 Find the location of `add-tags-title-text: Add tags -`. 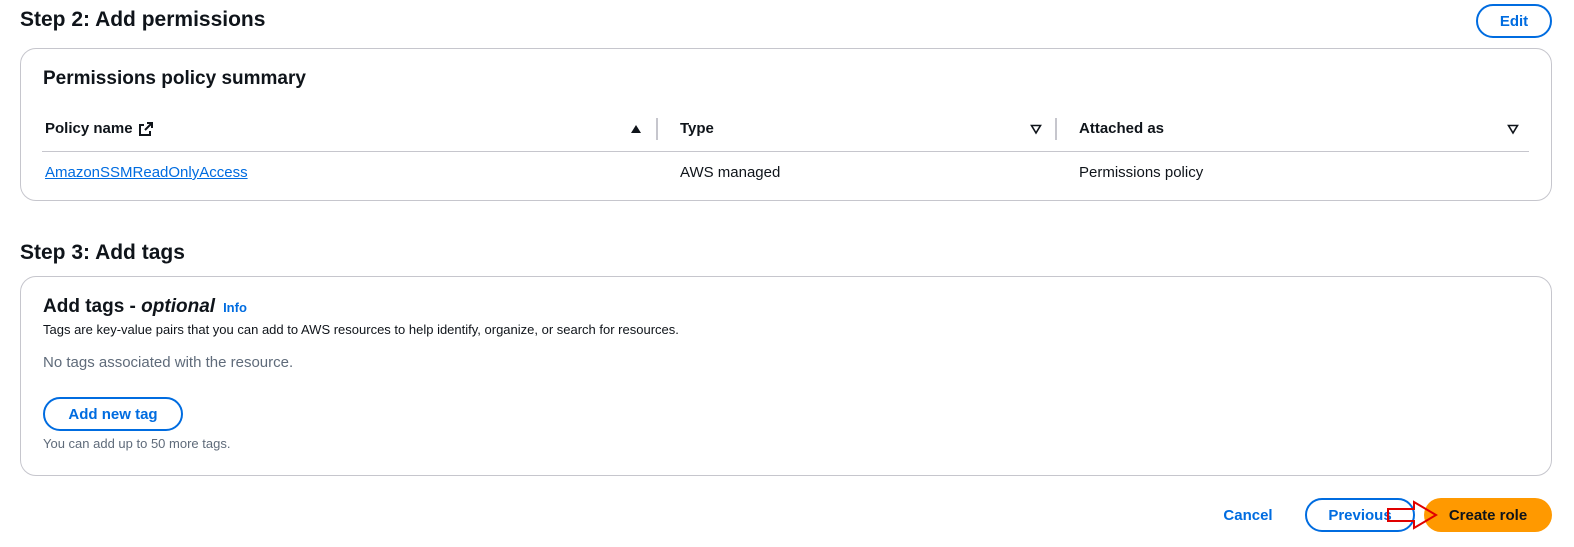

add-tags-title-text: Add tags - is located at coordinates (92, 306).